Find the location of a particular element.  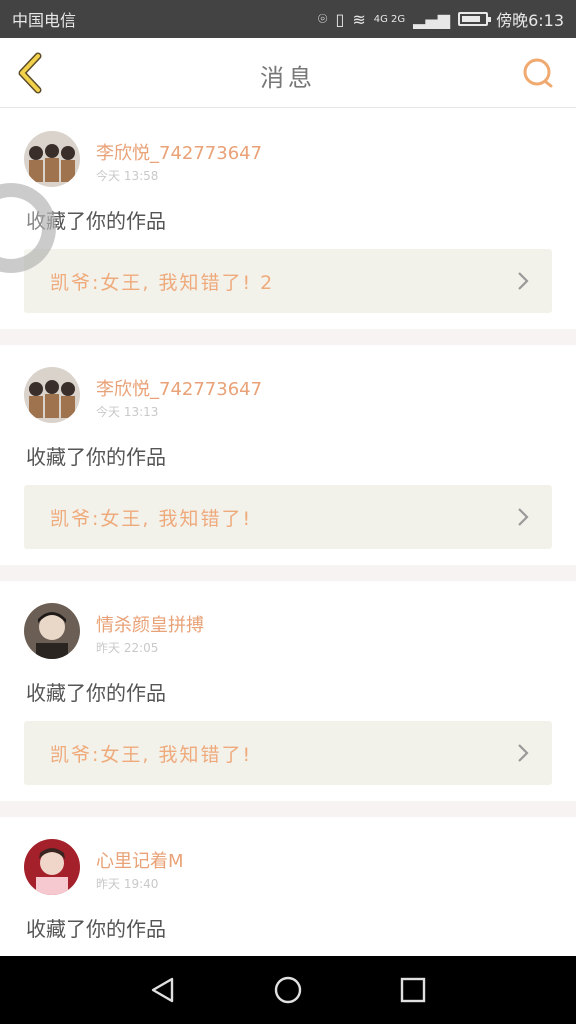

recents-square-icon is located at coordinates (413, 990).